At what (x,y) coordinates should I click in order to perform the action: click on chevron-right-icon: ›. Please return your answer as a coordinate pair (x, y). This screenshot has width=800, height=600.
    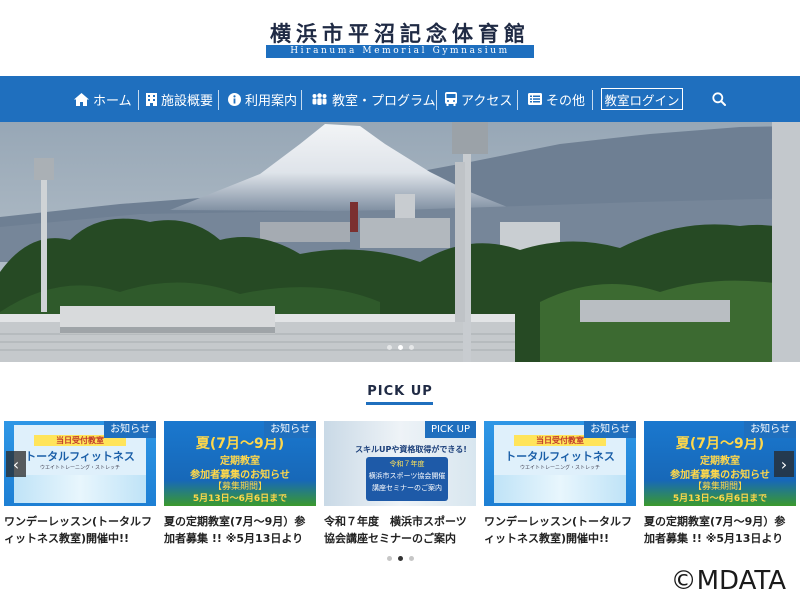
    Looking at the image, I should click on (784, 464).